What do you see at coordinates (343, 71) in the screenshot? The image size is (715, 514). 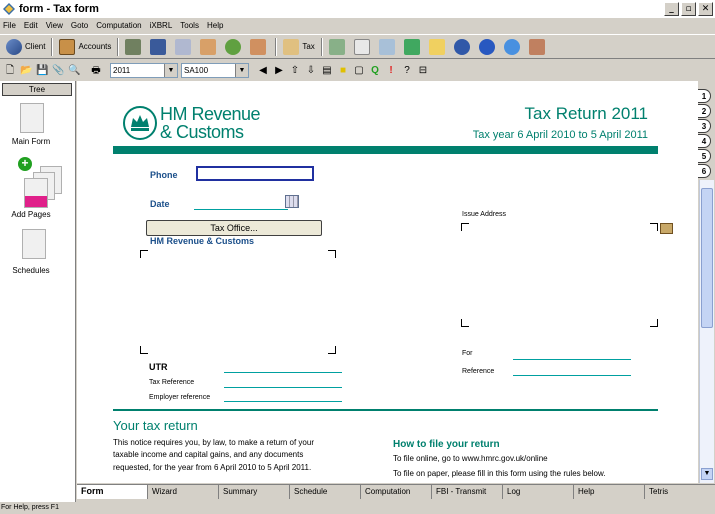 I see `note-icon: ■` at bounding box center [343, 71].